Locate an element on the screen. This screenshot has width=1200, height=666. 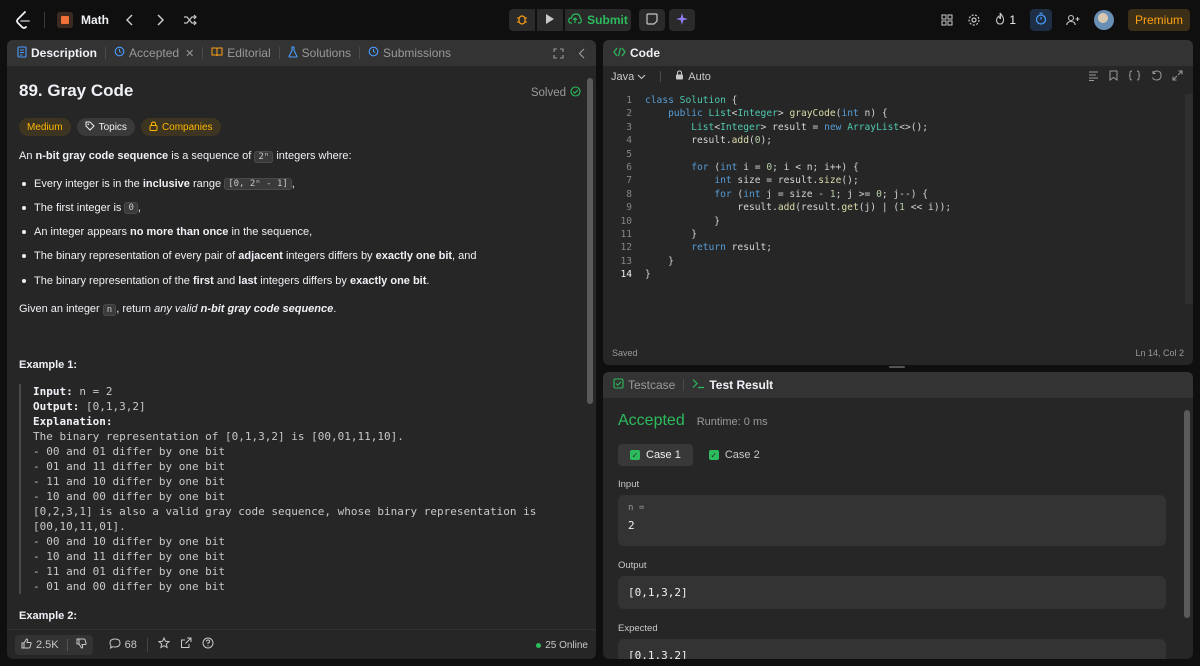
input-value: n = 2 is located at coordinates (92, 391).